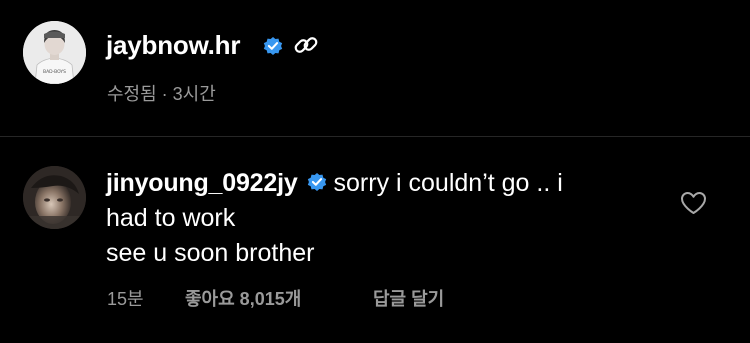 Image resolution: width=750 pixels, height=343 pixels. Describe the element at coordinates (161, 94) in the screenshot. I see `post-edited-time: 수정됨 · 3시간` at that location.